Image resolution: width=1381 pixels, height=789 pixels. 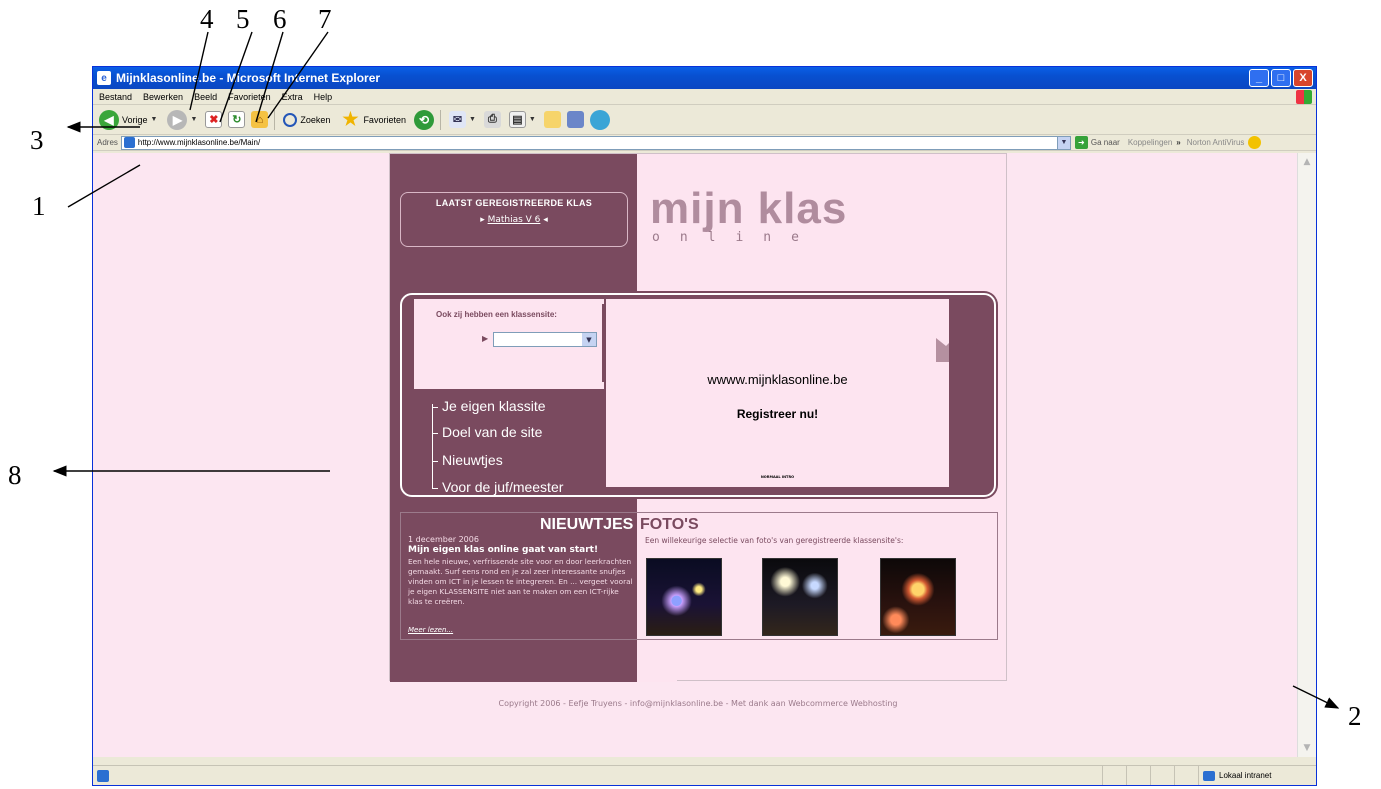 I want to click on nav-item-eigen-klassite: Je eigen klassite, so click(x=489, y=406).